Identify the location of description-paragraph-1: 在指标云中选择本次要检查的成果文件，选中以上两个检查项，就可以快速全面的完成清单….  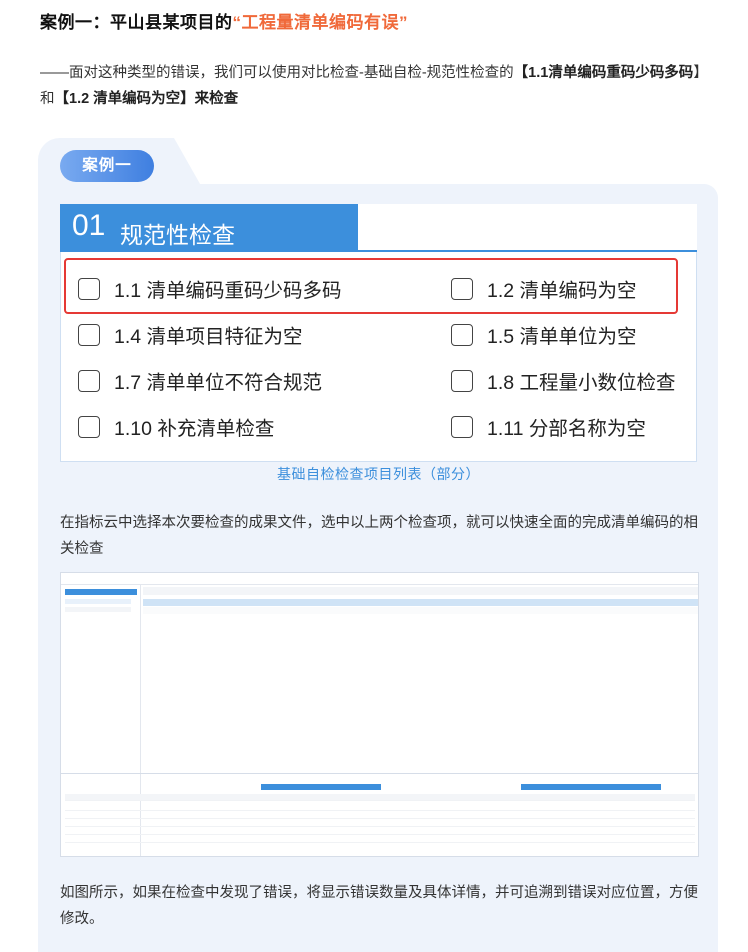
(379, 536).